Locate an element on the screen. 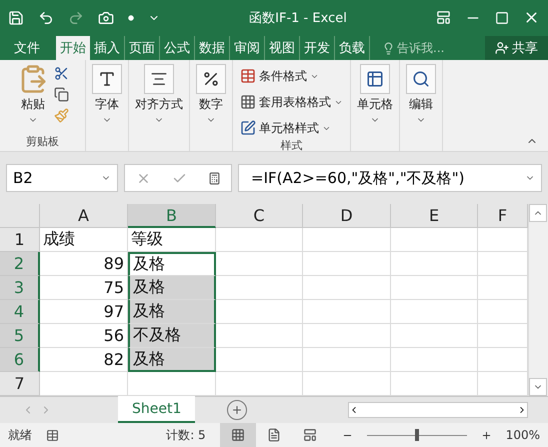 The width and height of the screenshot is (548, 447). plus-icon is located at coordinates (237, 410).